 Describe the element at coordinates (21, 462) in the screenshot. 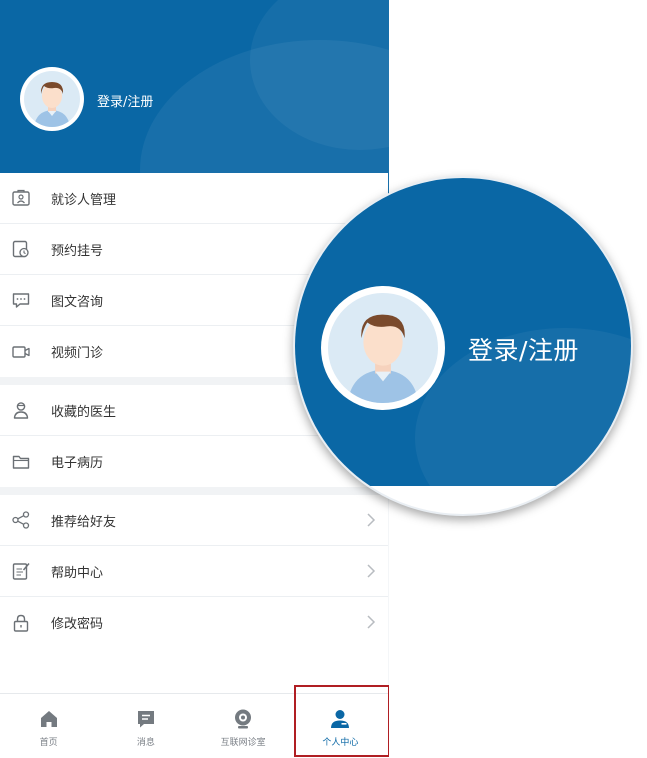

I see `folder-icon` at that location.